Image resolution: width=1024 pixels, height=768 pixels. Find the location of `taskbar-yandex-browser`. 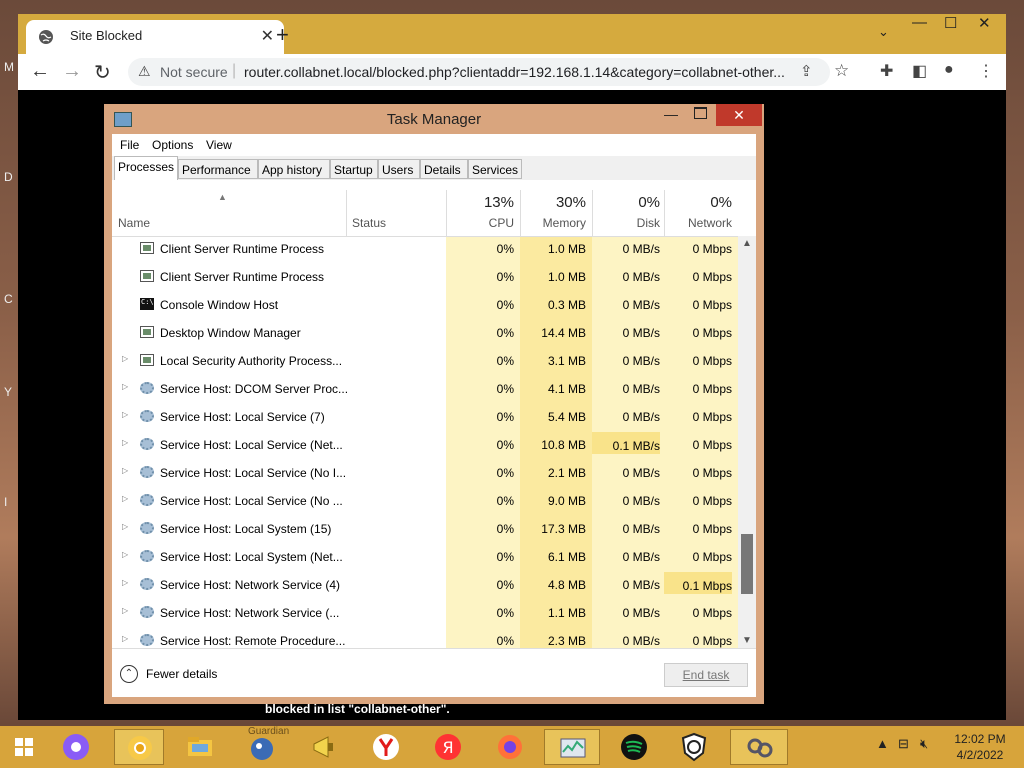

taskbar-yandex-browser is located at coordinates (386, 747).